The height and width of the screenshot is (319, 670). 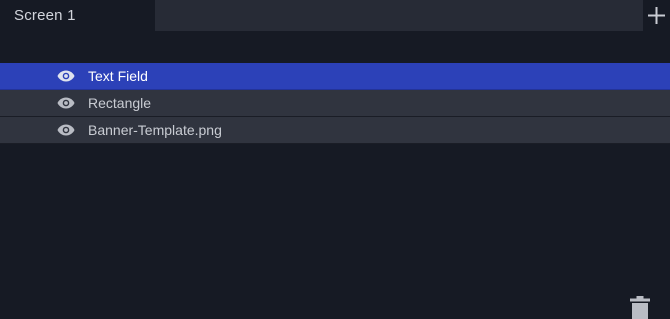 I want to click on layer-row-rectangle: Rectangle, so click(x=335, y=103).